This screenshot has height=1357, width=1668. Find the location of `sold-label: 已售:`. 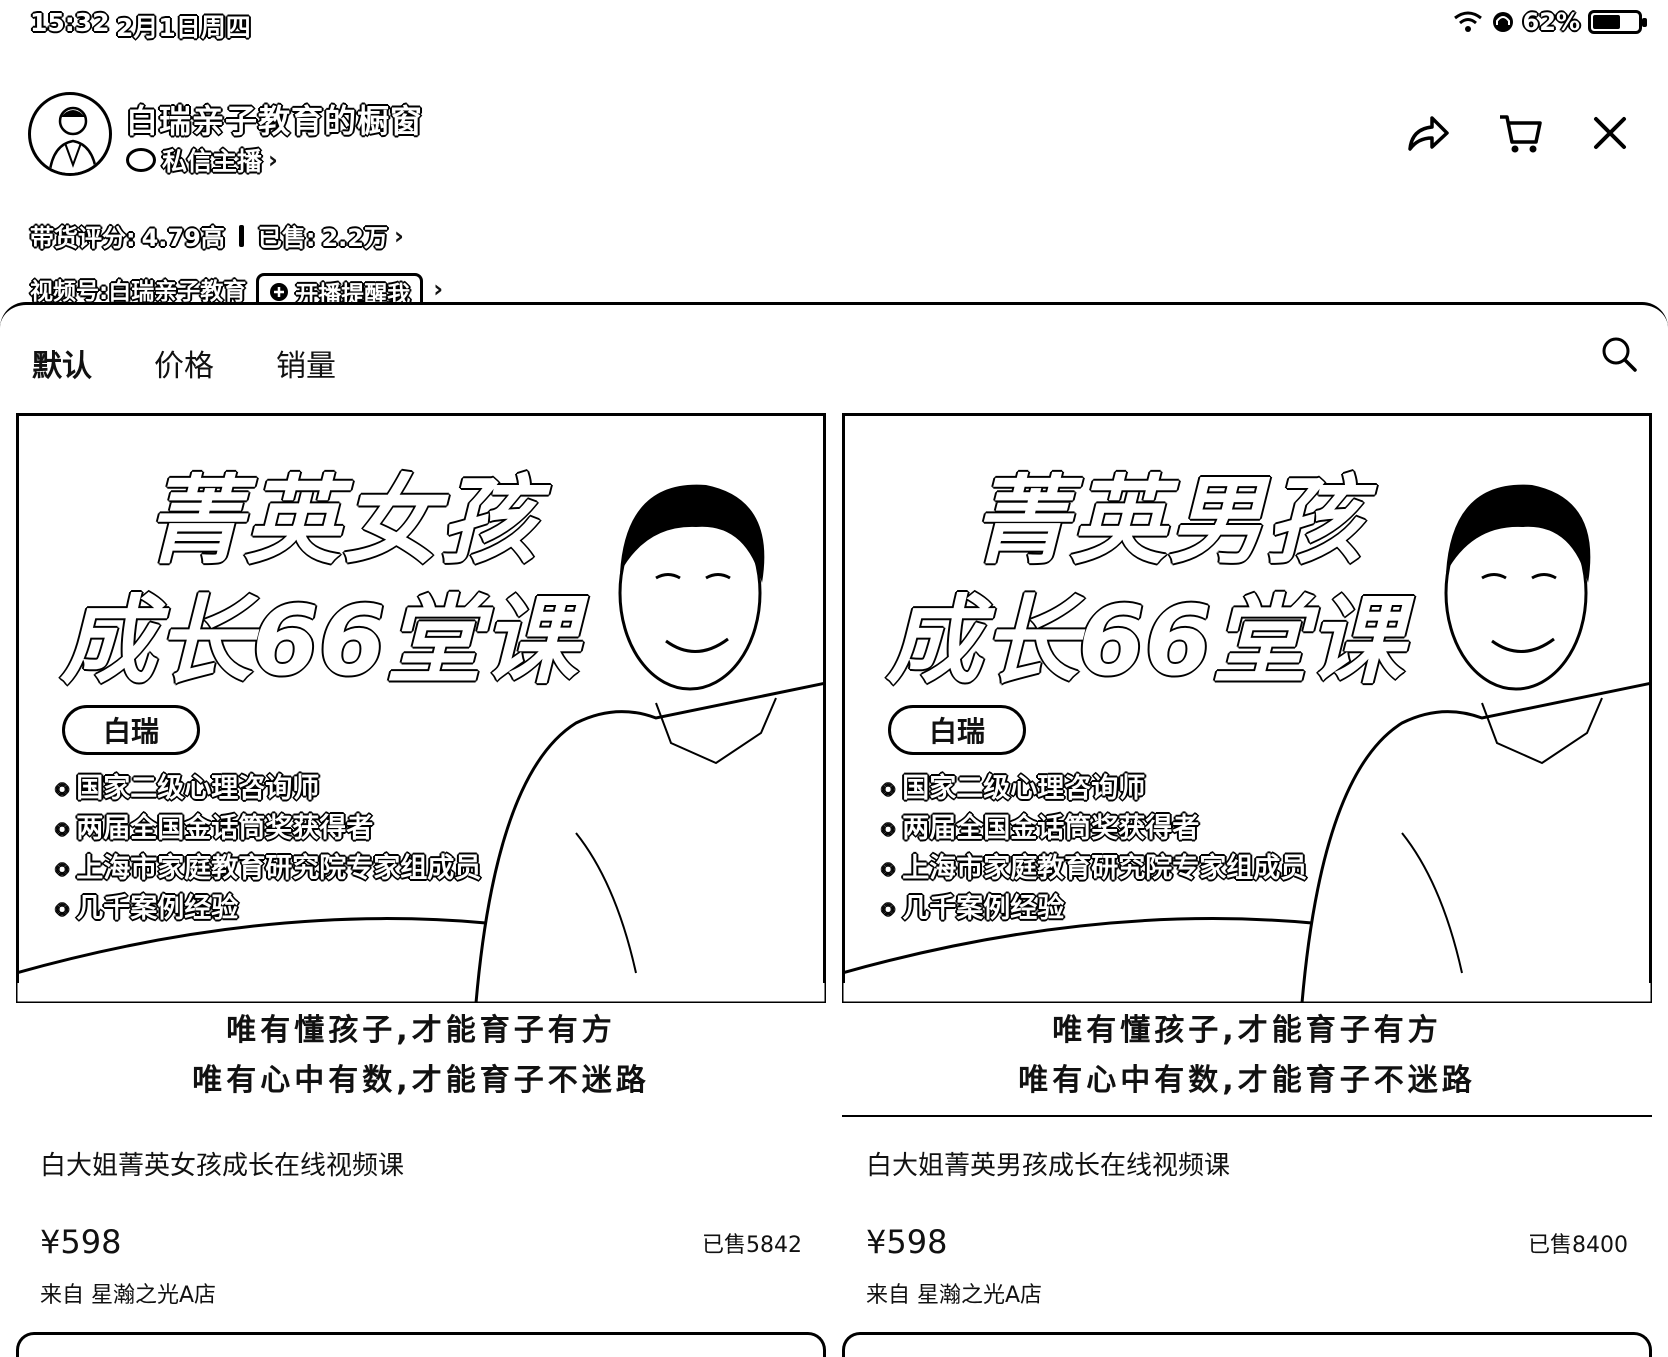

sold-label: 已售: is located at coordinates (286, 238).